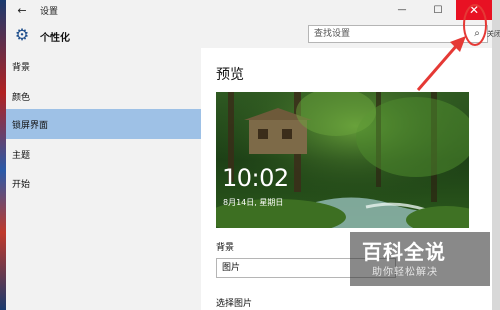 Image resolution: width=500 pixels, height=310 pixels. Describe the element at coordinates (405, 272) in the screenshot. I see `watermark-subtitle: 助你轻松解决` at that location.